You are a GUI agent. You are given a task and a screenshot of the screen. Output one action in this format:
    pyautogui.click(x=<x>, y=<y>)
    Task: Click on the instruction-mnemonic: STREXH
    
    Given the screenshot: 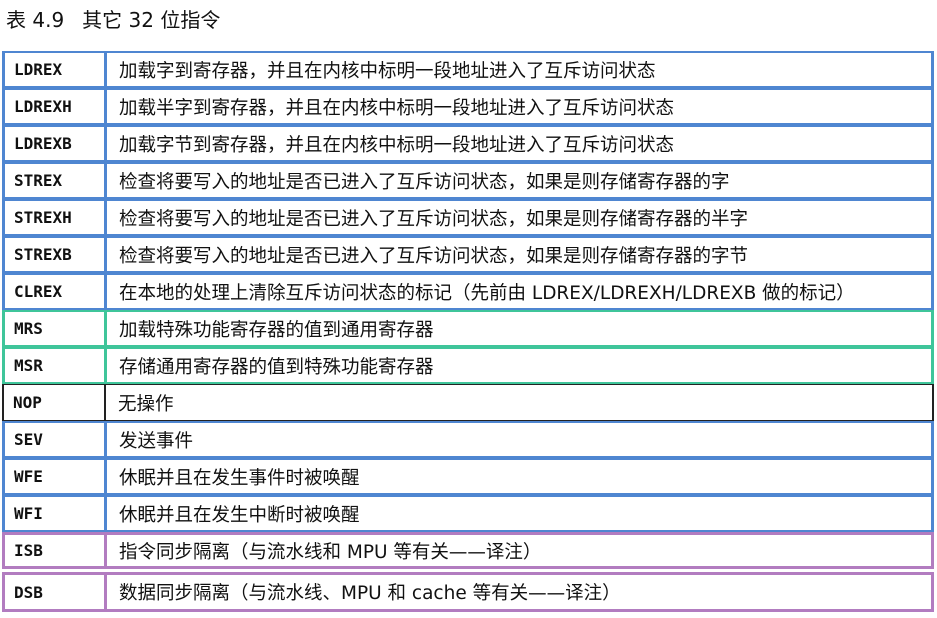 What is the action you would take?
    pyautogui.click(x=56, y=217)
    